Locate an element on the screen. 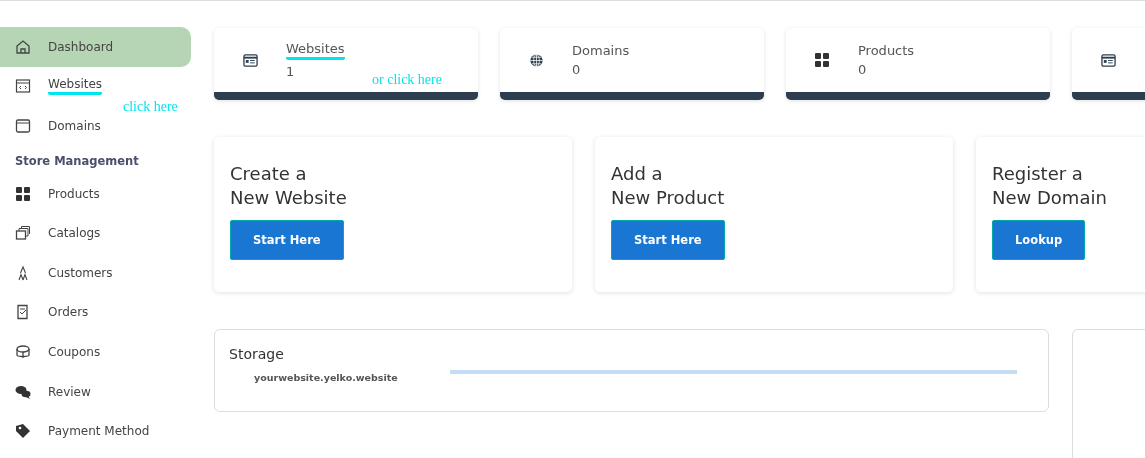 This screenshot has height=458, width=1145. sidebar-item: Coupons is located at coordinates (95, 352).